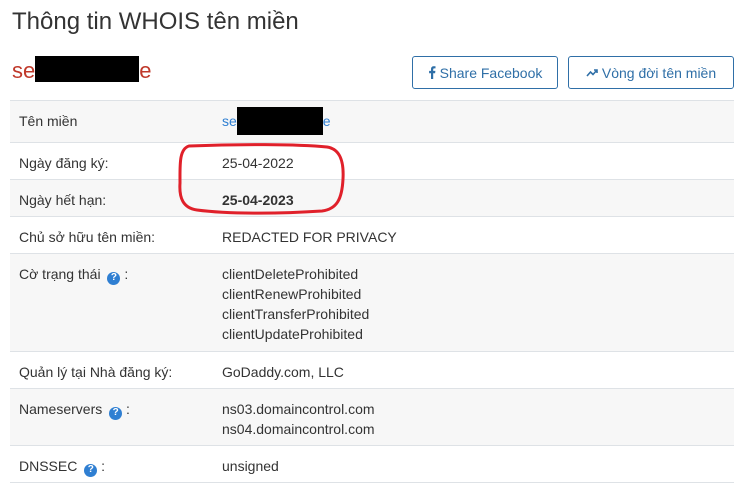  Describe the element at coordinates (145, 70) in the screenshot. I see `domain-suffix: e` at that location.